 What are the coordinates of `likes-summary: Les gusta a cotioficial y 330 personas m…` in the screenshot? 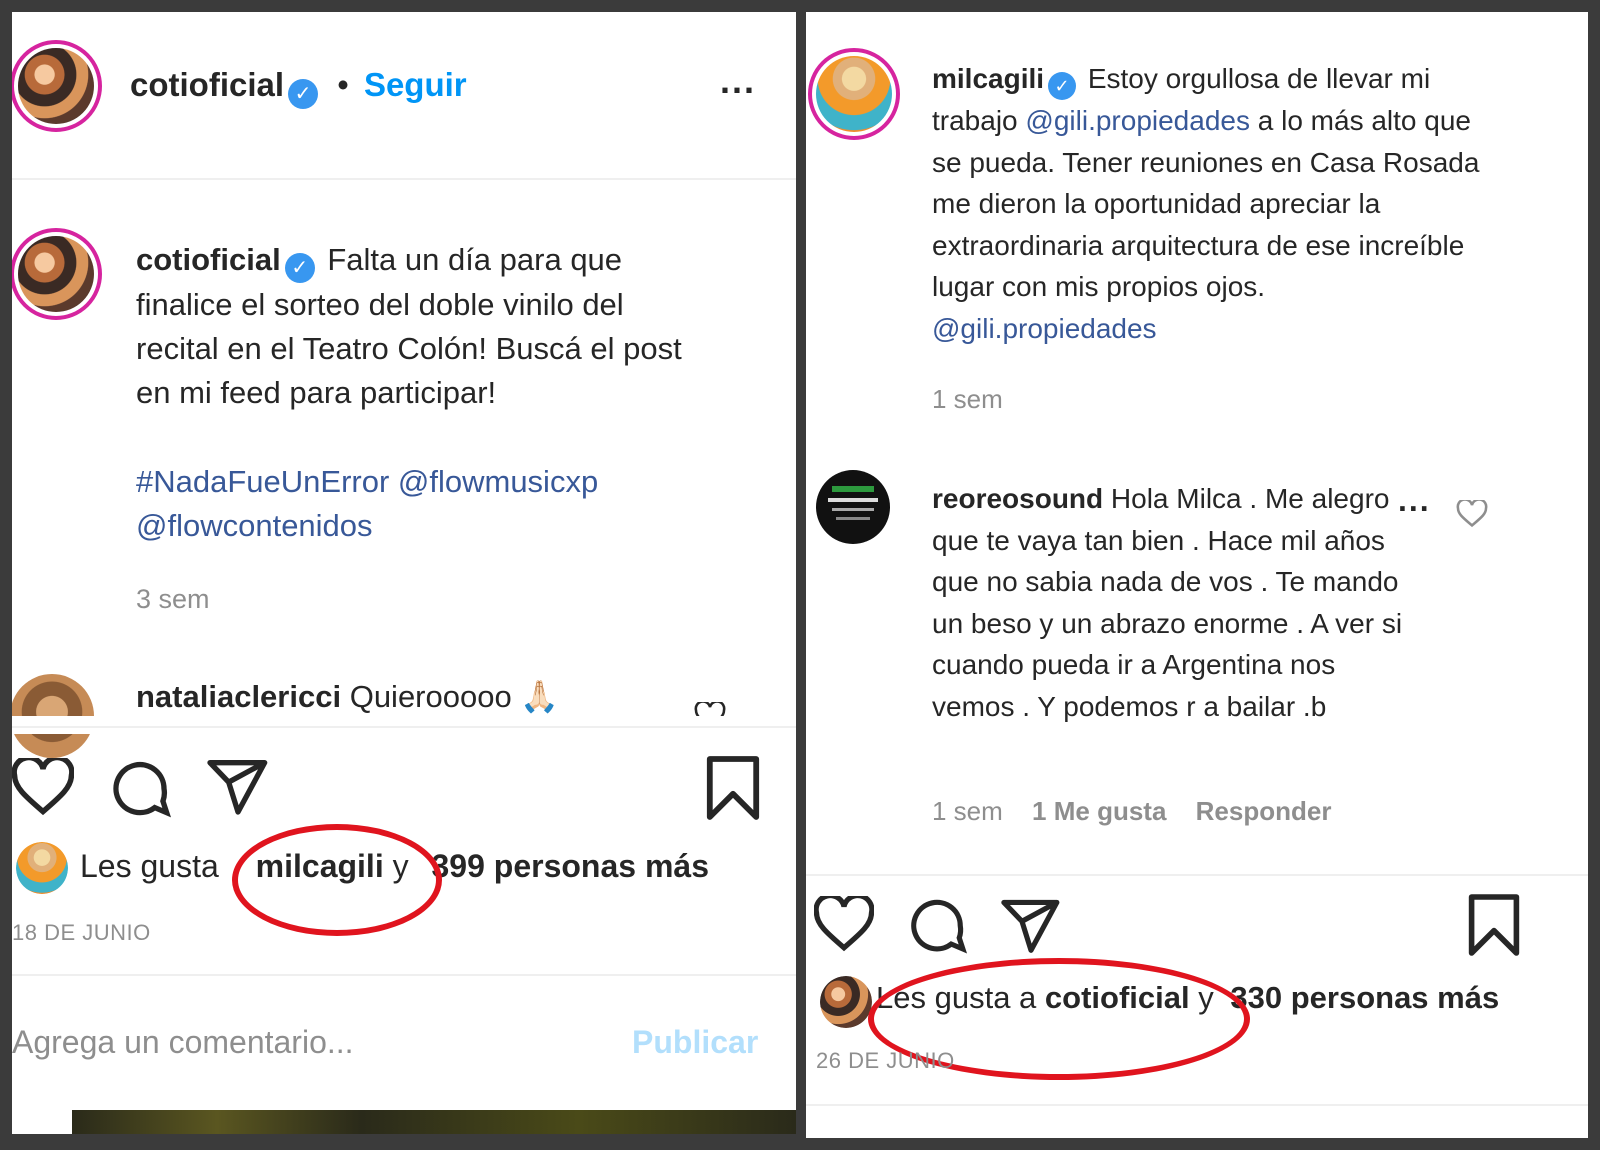 It's located at (1187, 998).